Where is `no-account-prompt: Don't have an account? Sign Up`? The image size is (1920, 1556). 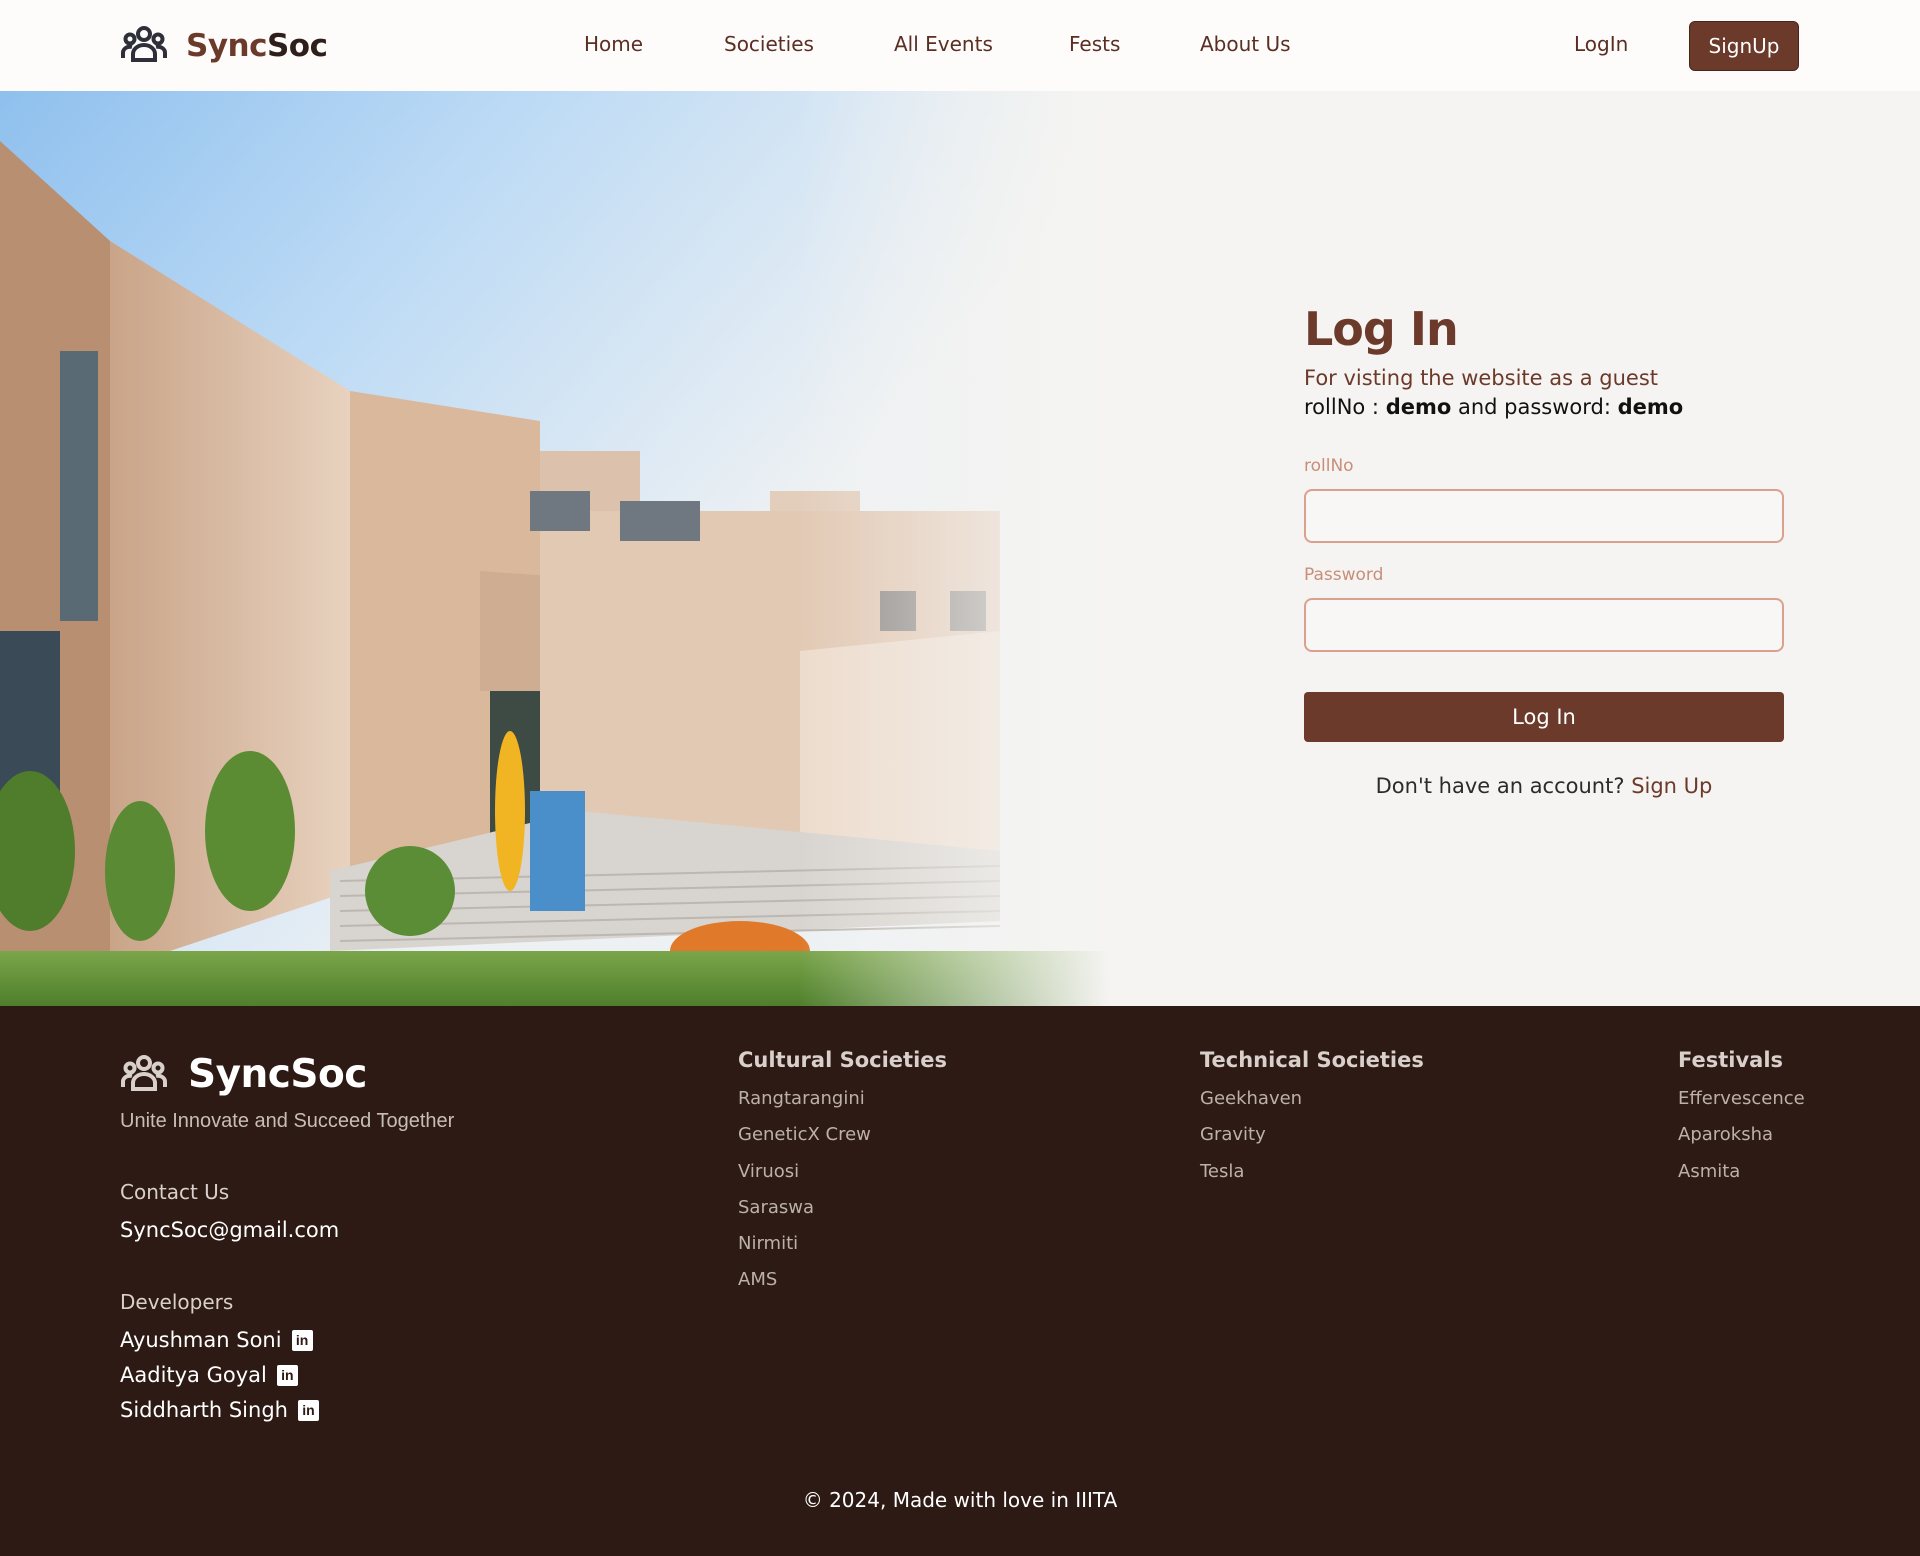
no-account-prompt: Don't have an account? Sign Up is located at coordinates (1544, 786).